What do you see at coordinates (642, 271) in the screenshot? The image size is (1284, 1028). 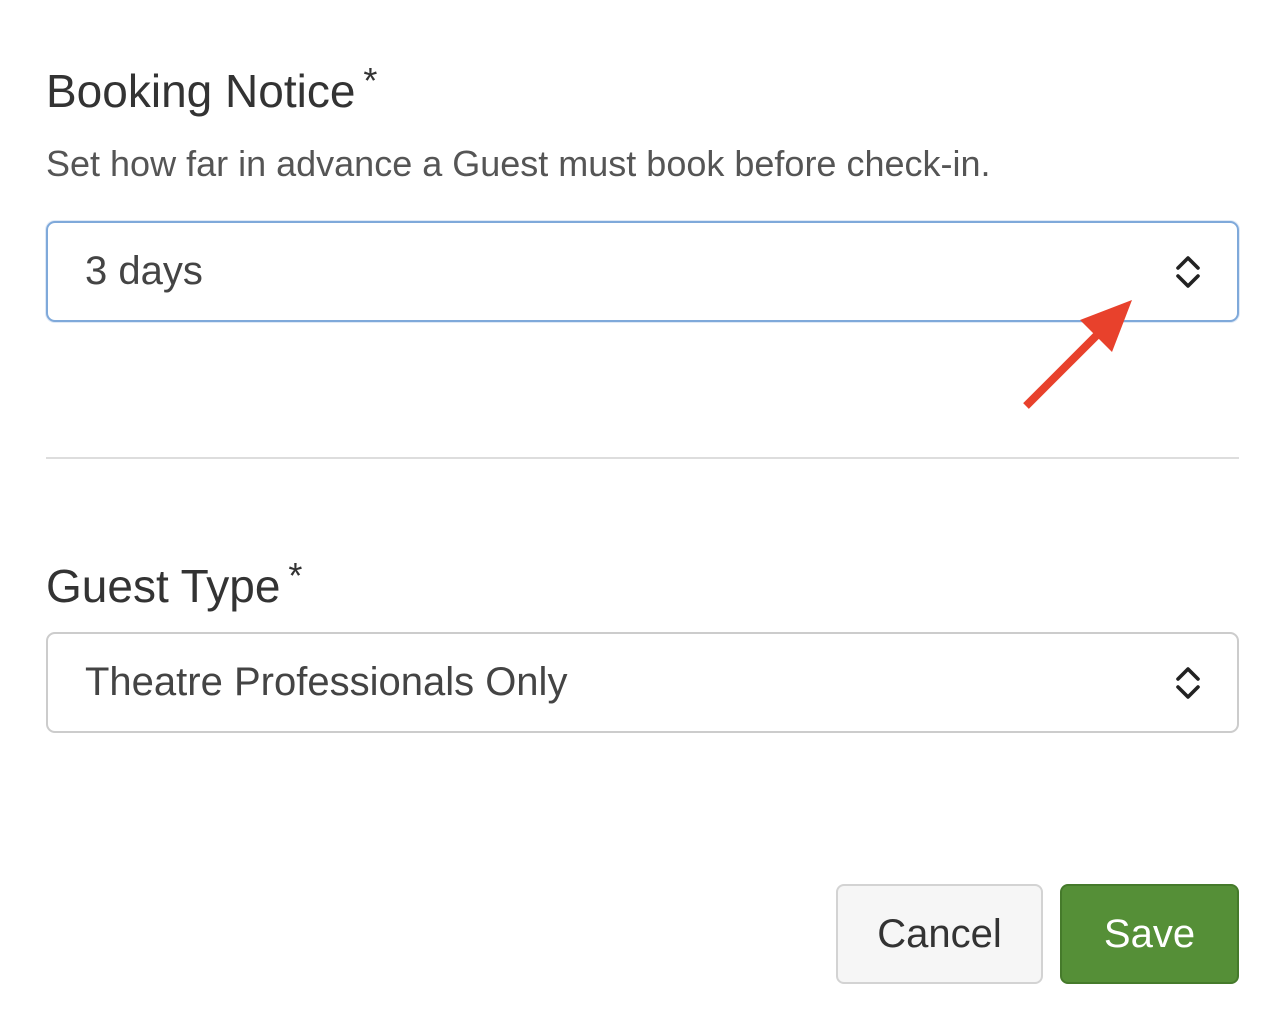 I see `booking-notice-select: 3 days` at bounding box center [642, 271].